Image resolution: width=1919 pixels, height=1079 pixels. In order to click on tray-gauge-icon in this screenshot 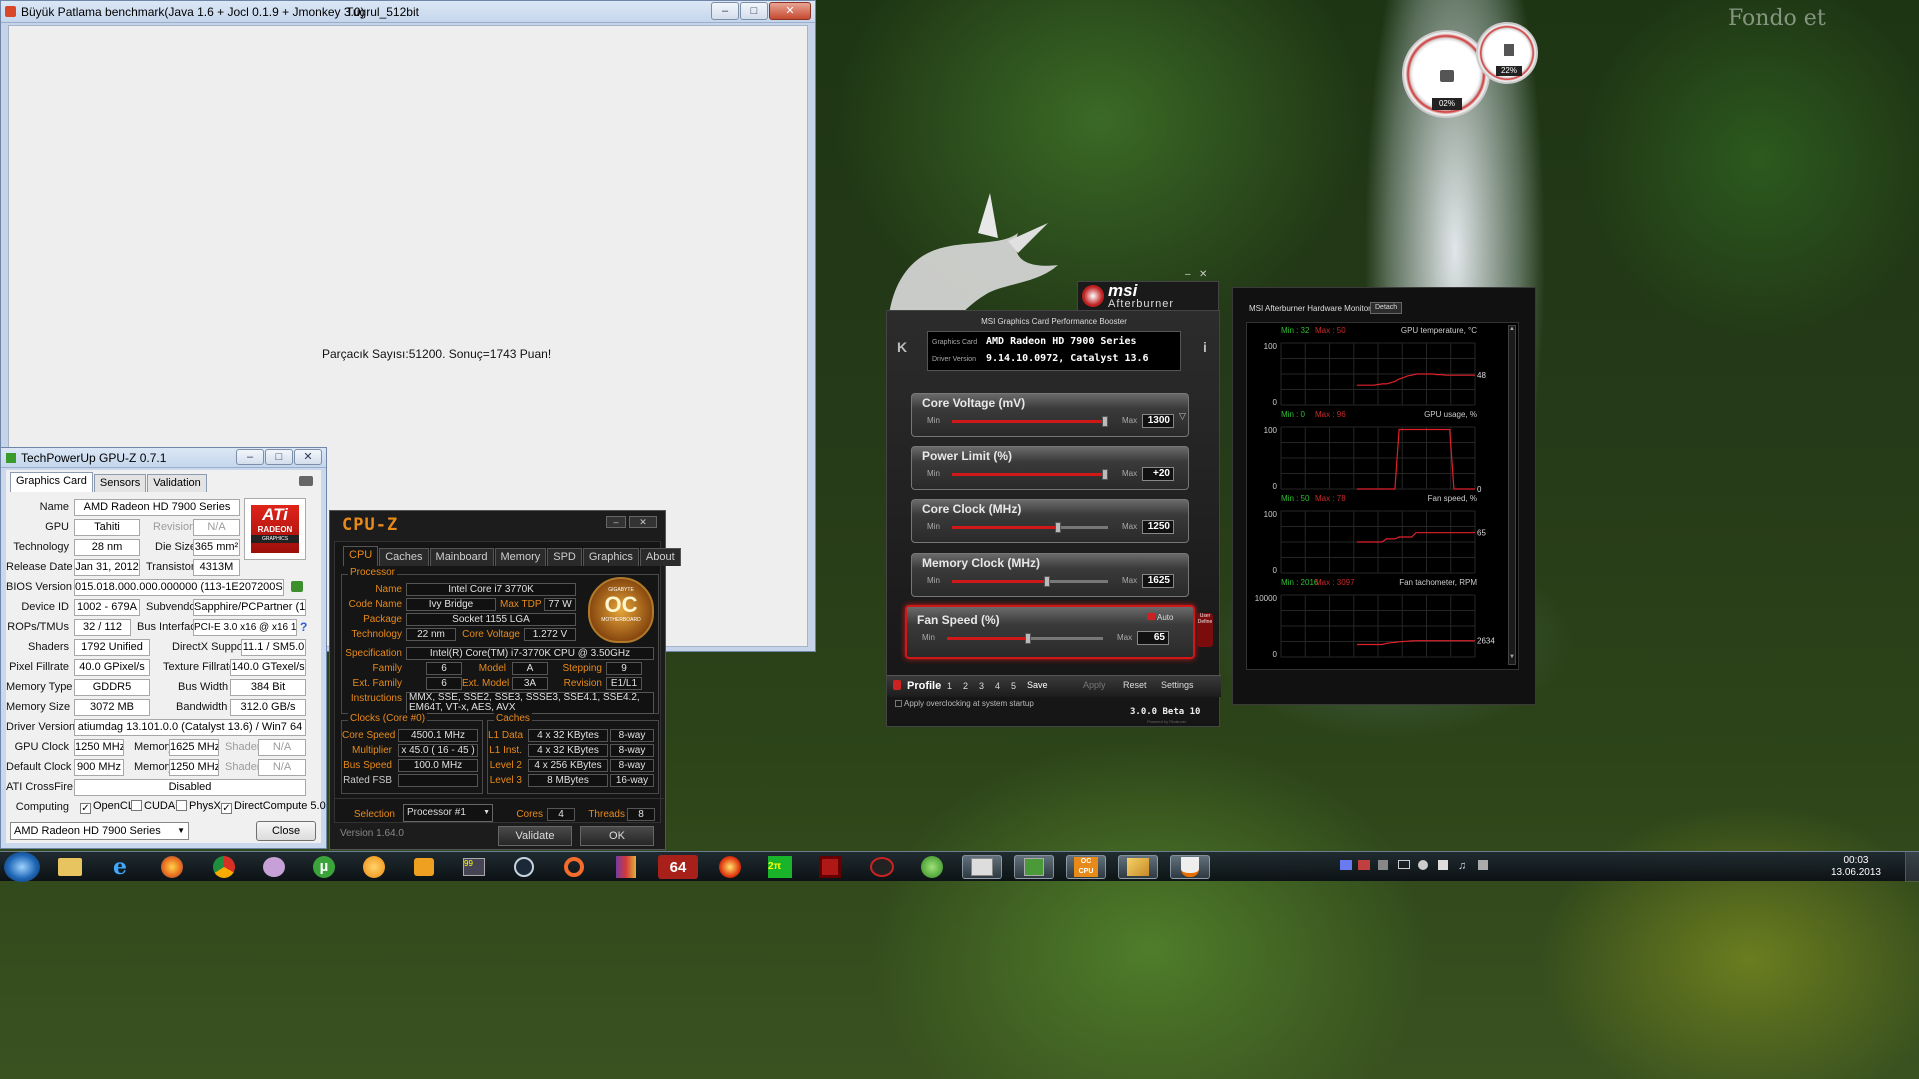, I will do `click(1423, 866)`.